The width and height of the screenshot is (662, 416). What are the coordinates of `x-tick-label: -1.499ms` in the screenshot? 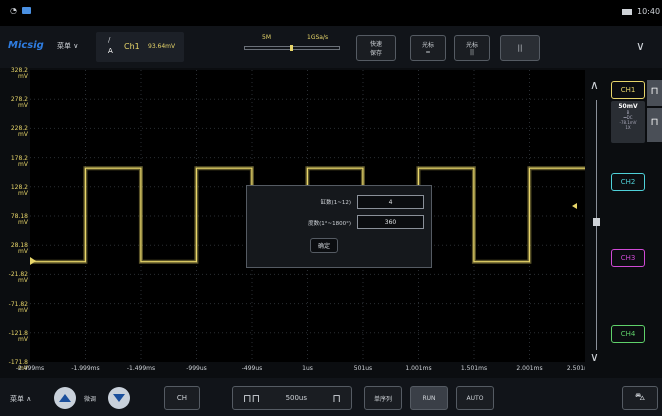 It's located at (141, 368).